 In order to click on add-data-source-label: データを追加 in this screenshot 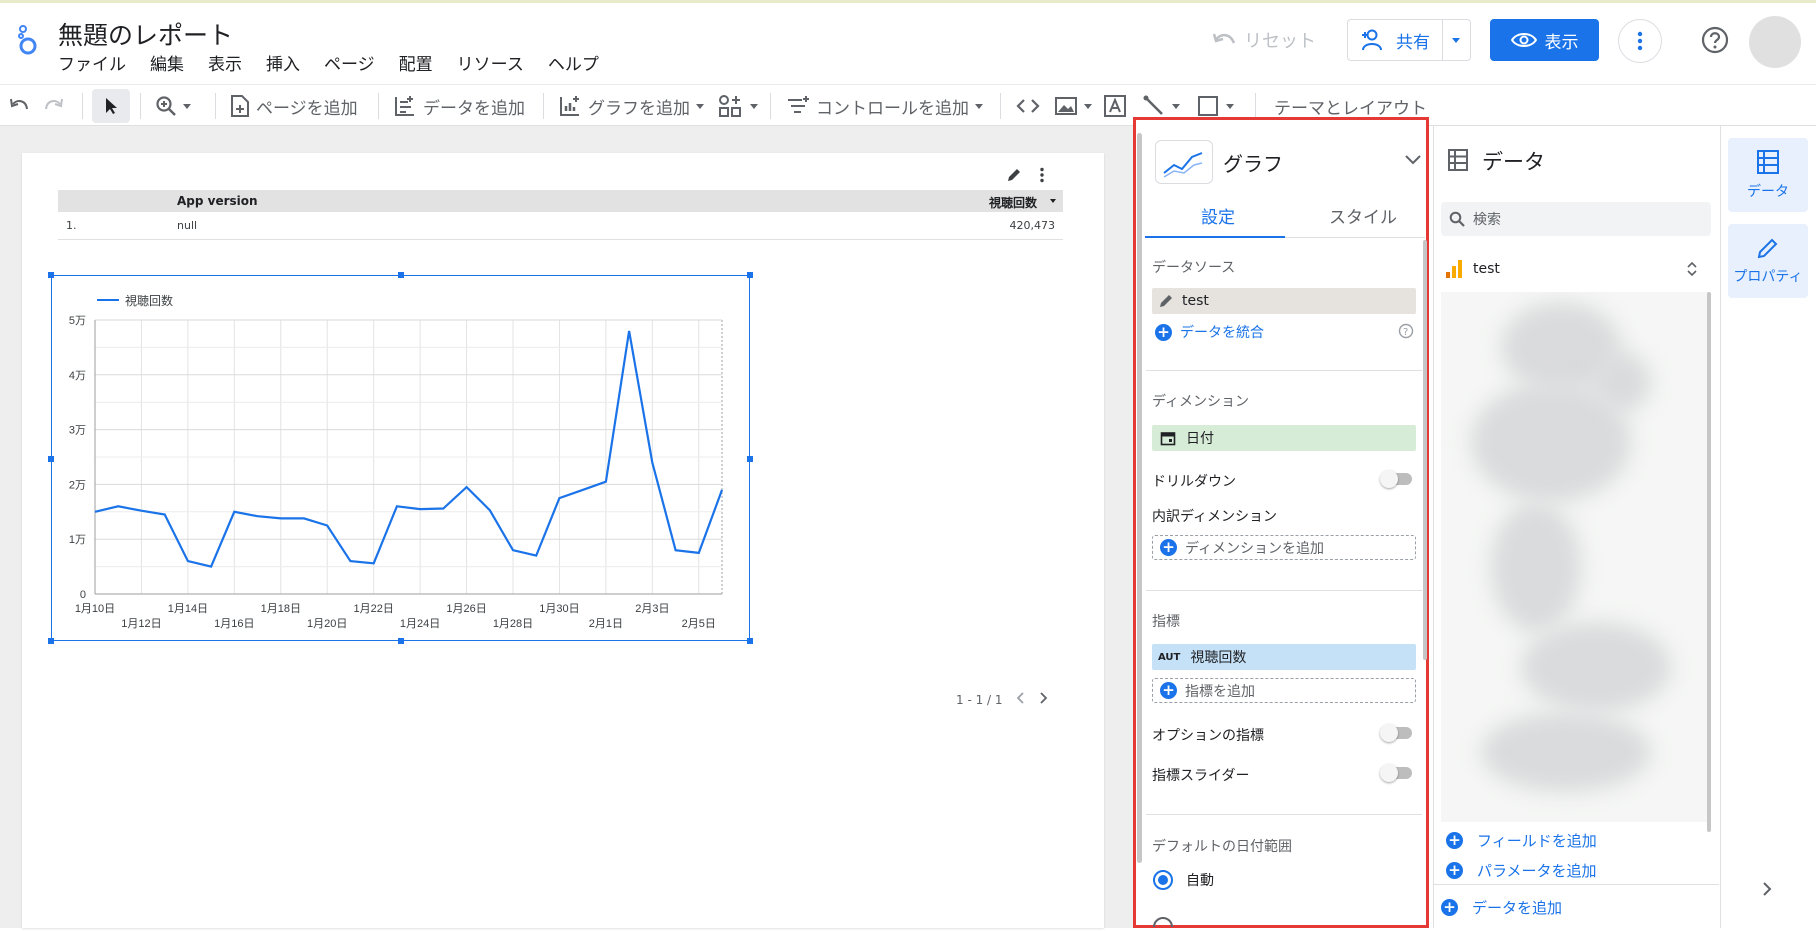, I will do `click(1517, 908)`.